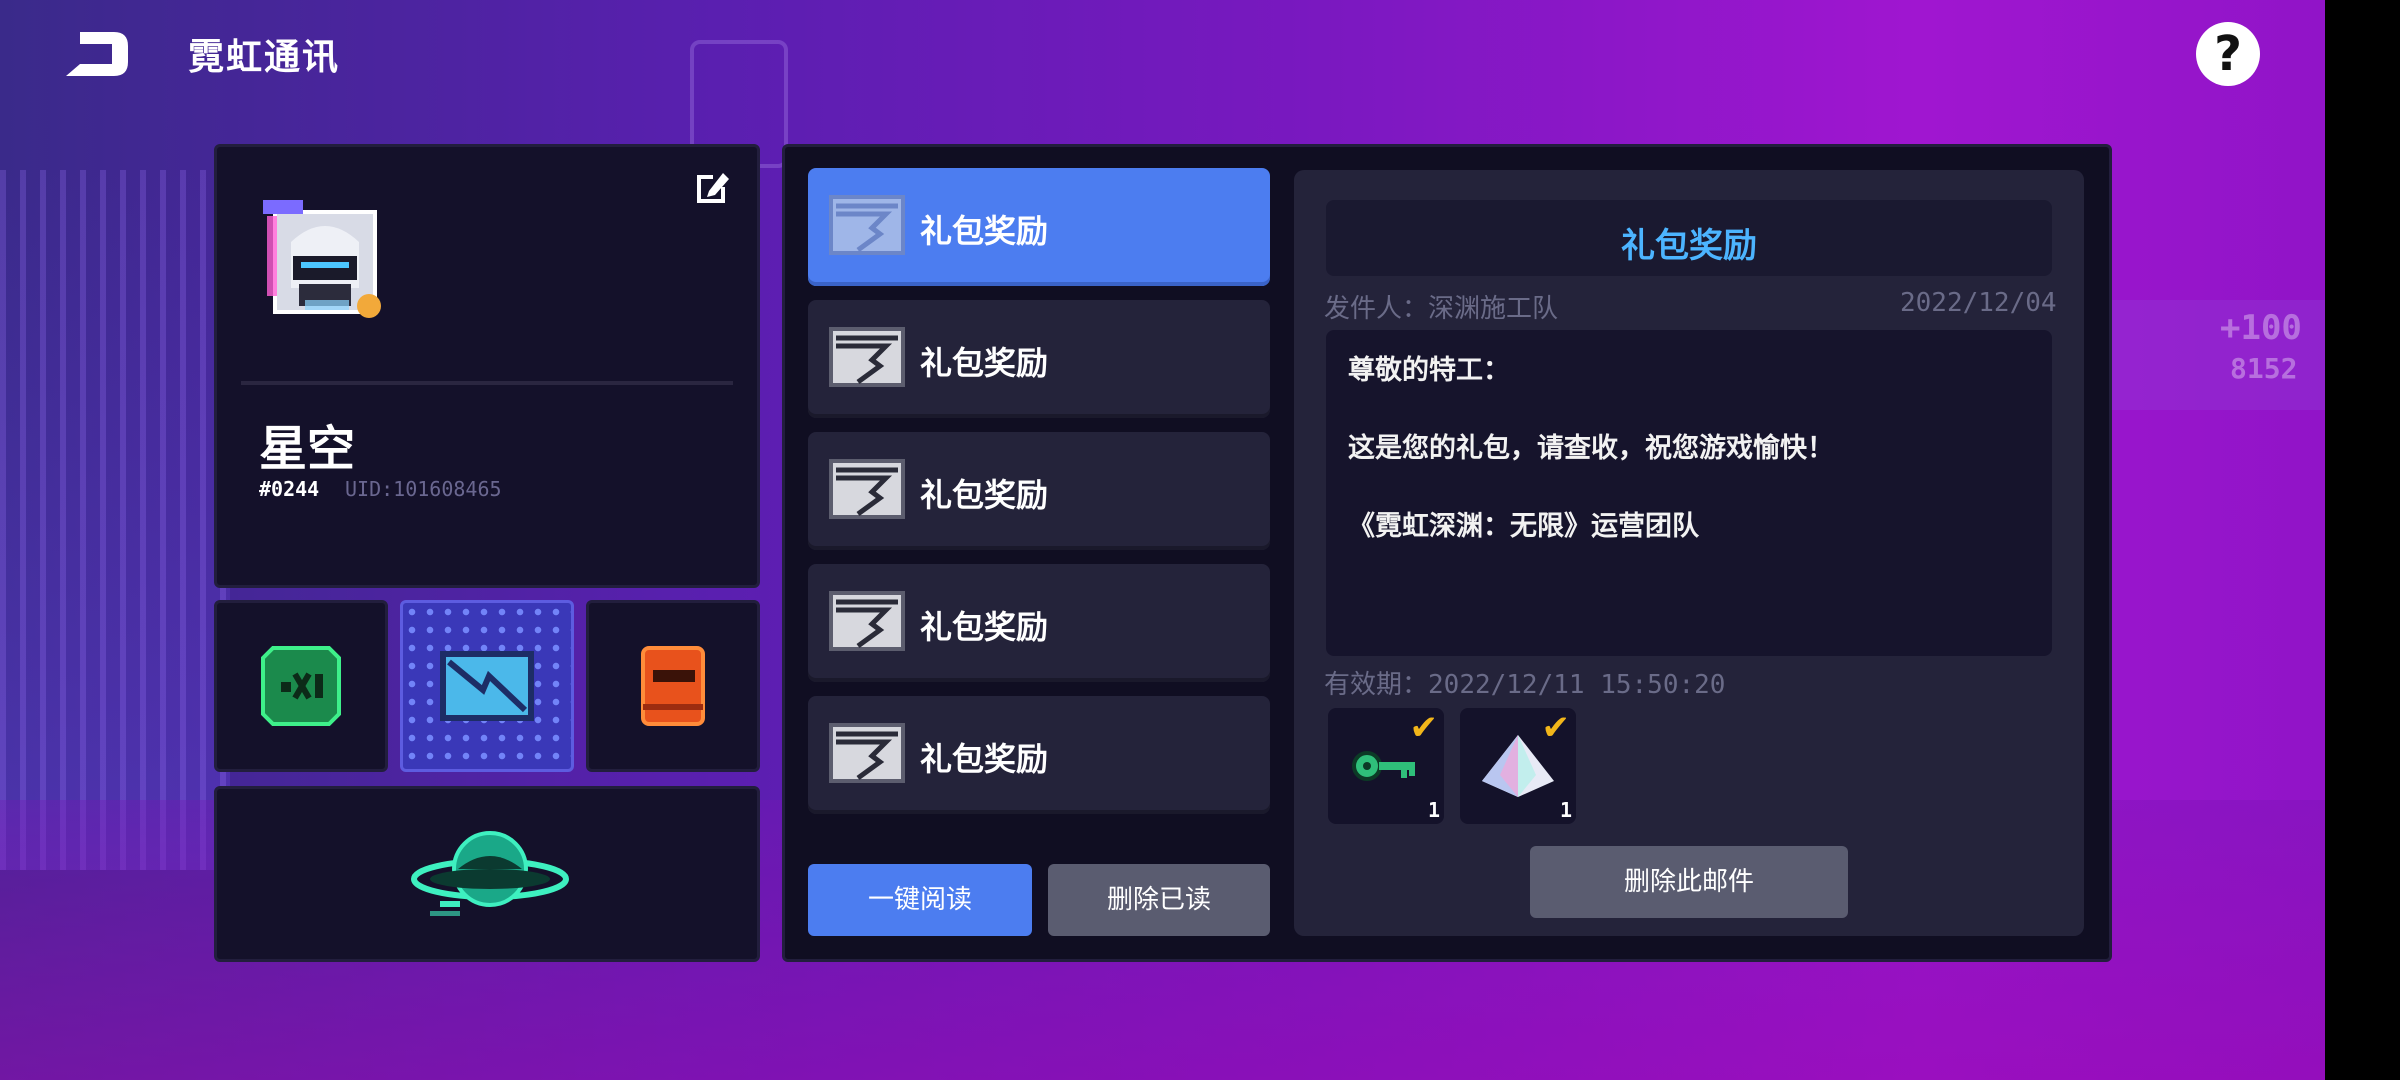 This screenshot has height=1080, width=2400. What do you see at coordinates (1591, 448) in the screenshot?
I see `mail-body-line: 这是您的礼包，请查收，祝您游戏愉快！` at bounding box center [1591, 448].